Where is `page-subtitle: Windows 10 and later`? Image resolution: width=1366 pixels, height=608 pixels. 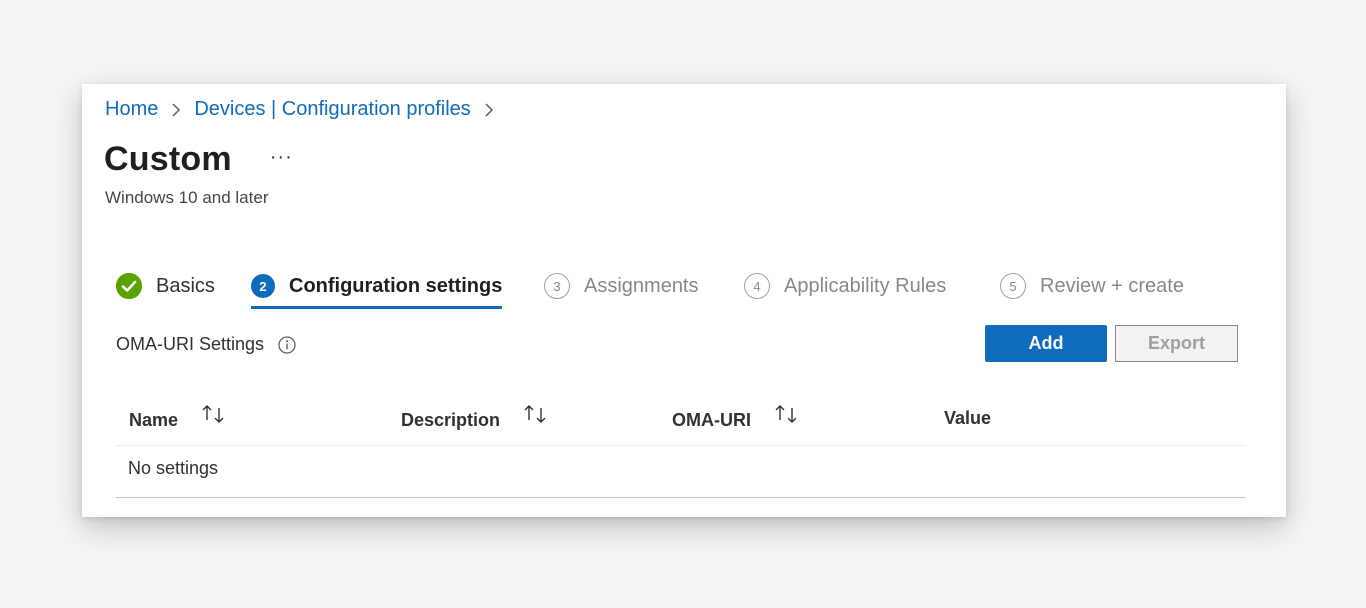
page-subtitle: Windows 10 and later is located at coordinates (187, 197).